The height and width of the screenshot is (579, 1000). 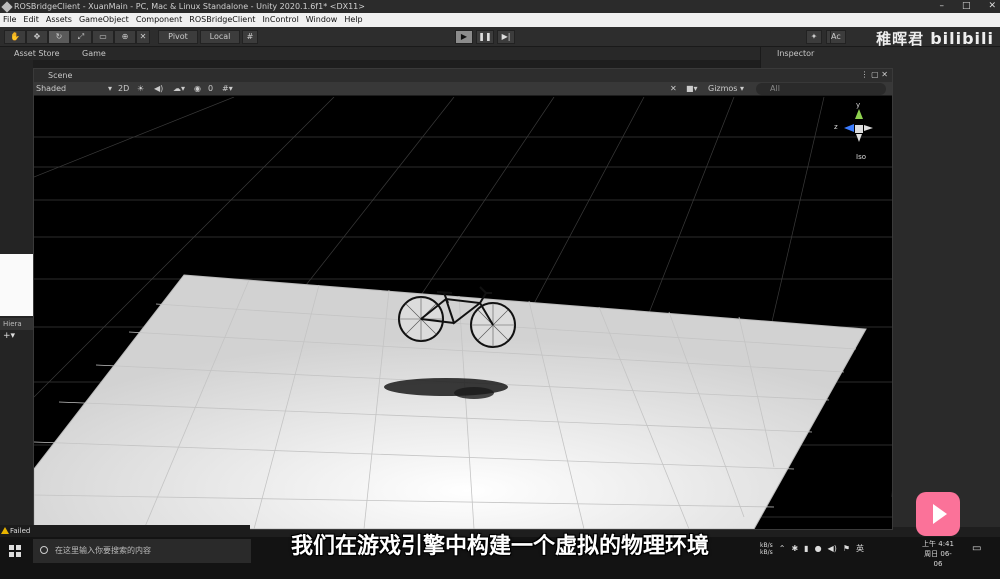 I want to click on account-dropdown: Ac, so click(x=838, y=37).